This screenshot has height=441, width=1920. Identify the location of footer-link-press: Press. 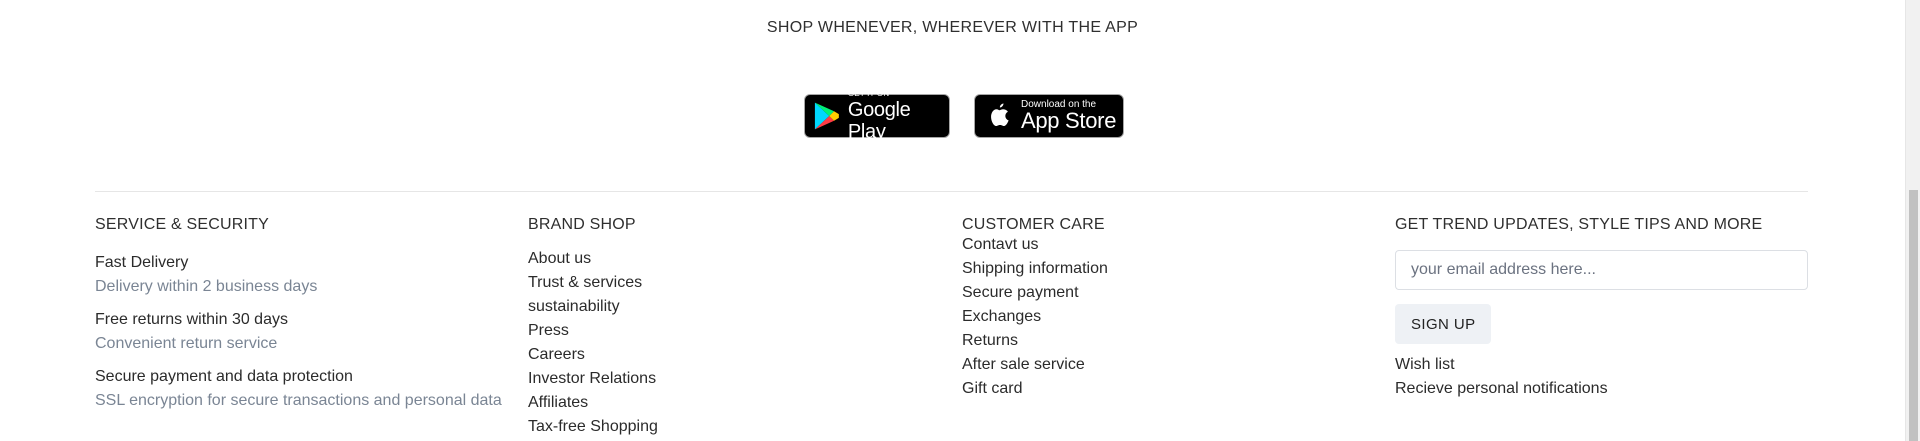
(593, 331).